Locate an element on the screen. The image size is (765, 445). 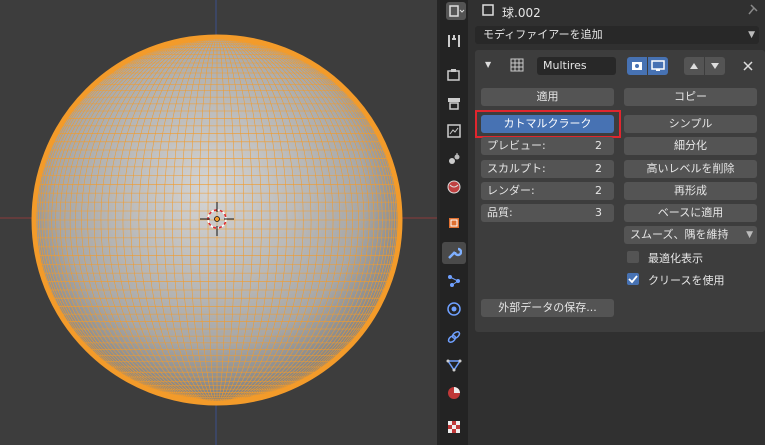
material-icon is located at coordinates (454, 393).